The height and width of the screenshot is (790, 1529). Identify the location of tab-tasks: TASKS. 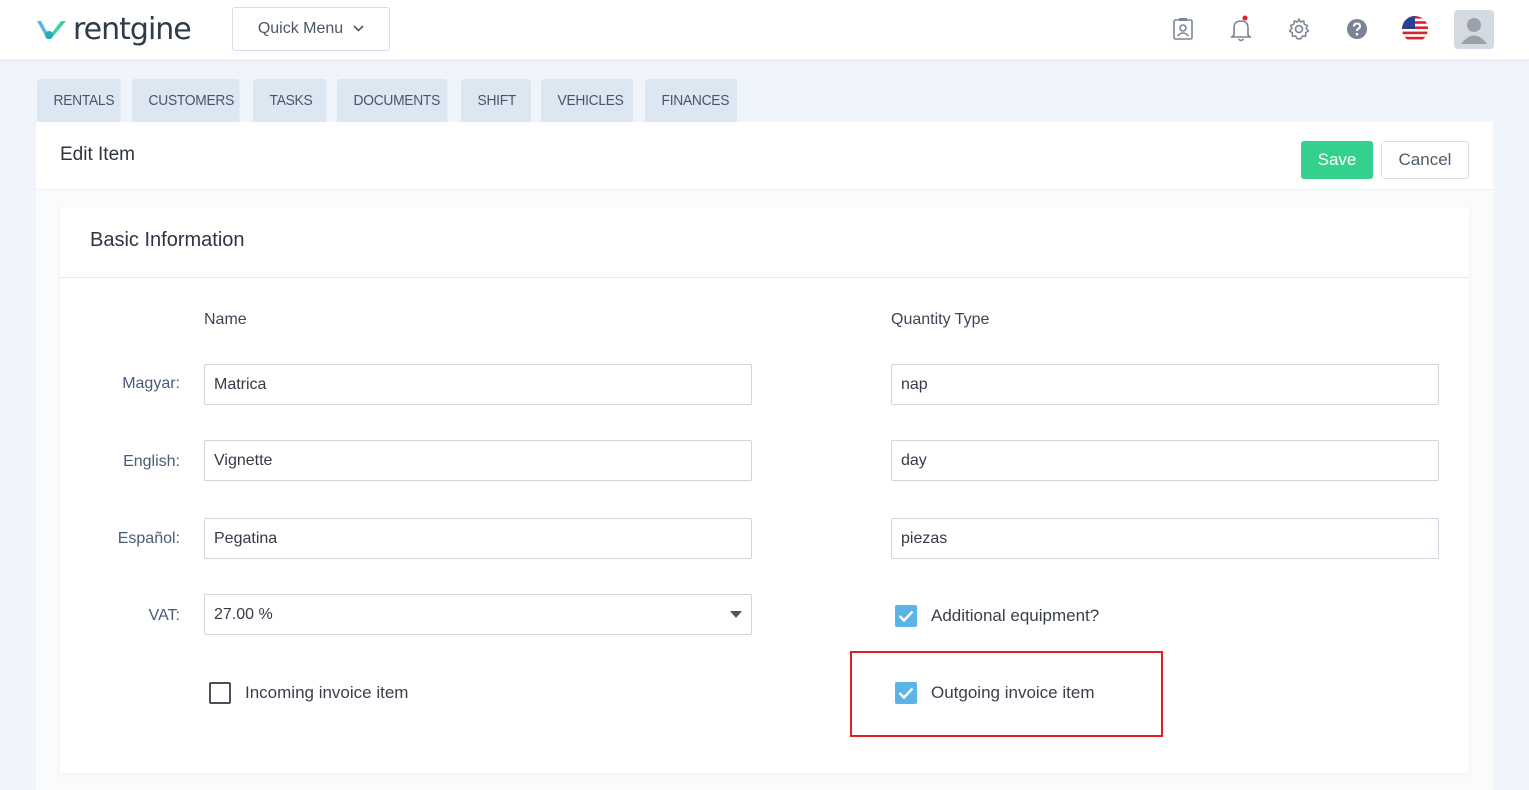
(290, 100).